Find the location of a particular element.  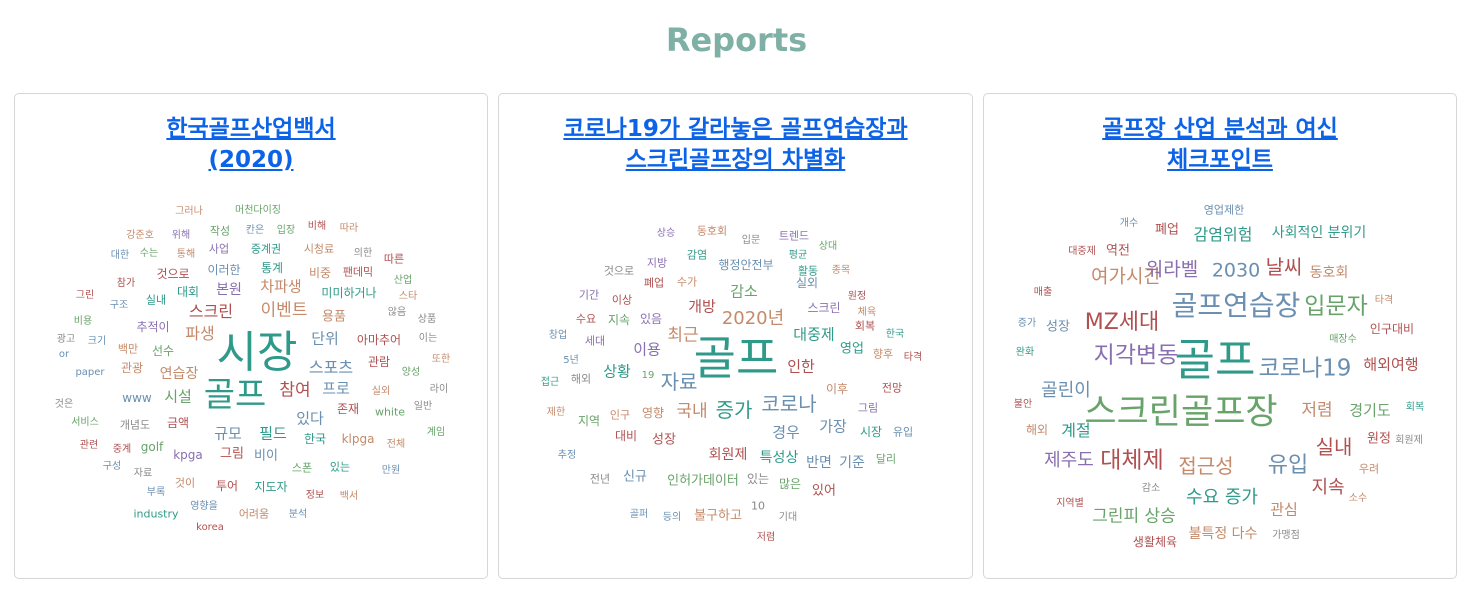

cloud-word: 생활체육 is located at coordinates (1155, 542).